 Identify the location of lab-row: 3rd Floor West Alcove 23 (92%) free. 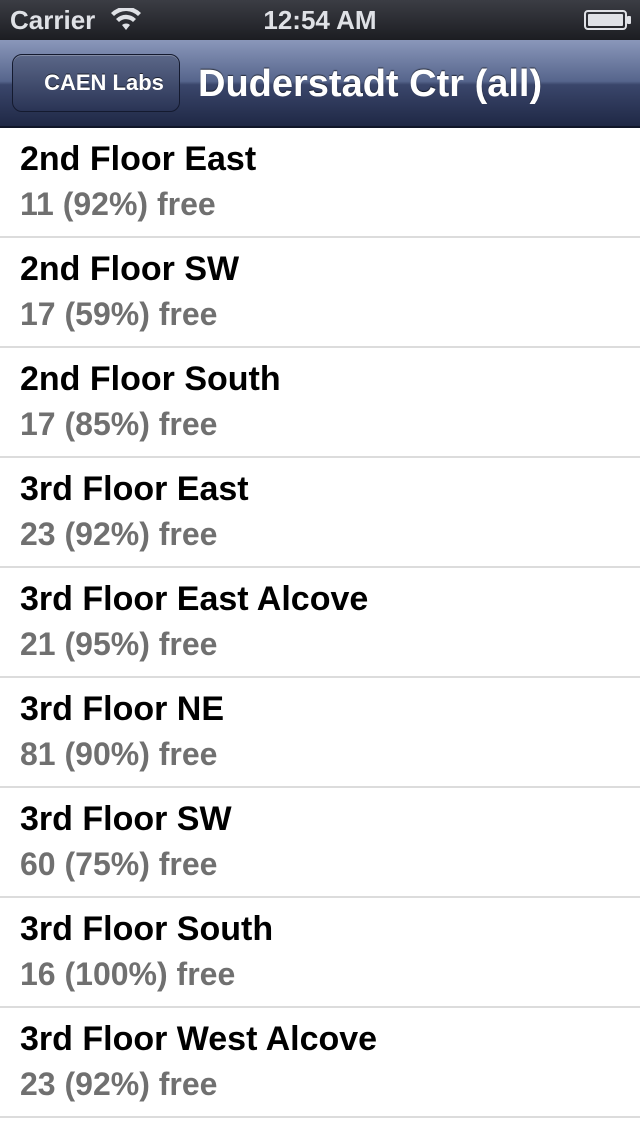
(320, 1063).